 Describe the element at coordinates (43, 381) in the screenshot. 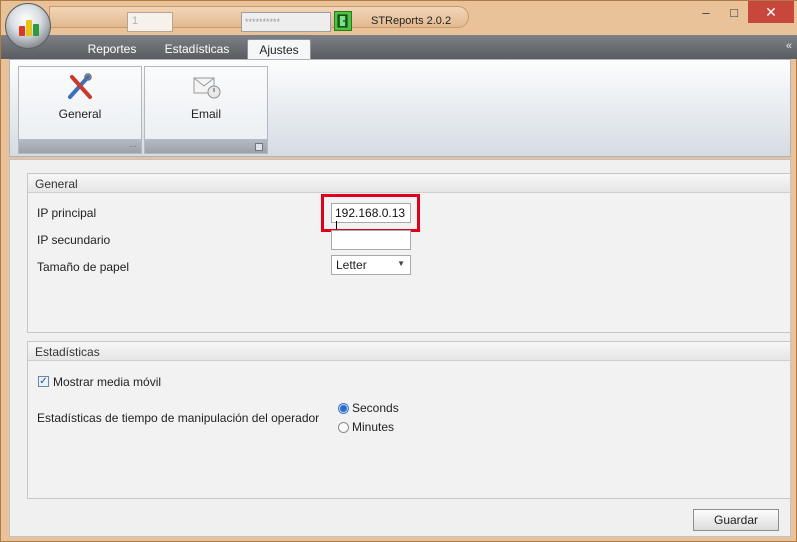

I see `moving-average-checkbox: ✓` at that location.